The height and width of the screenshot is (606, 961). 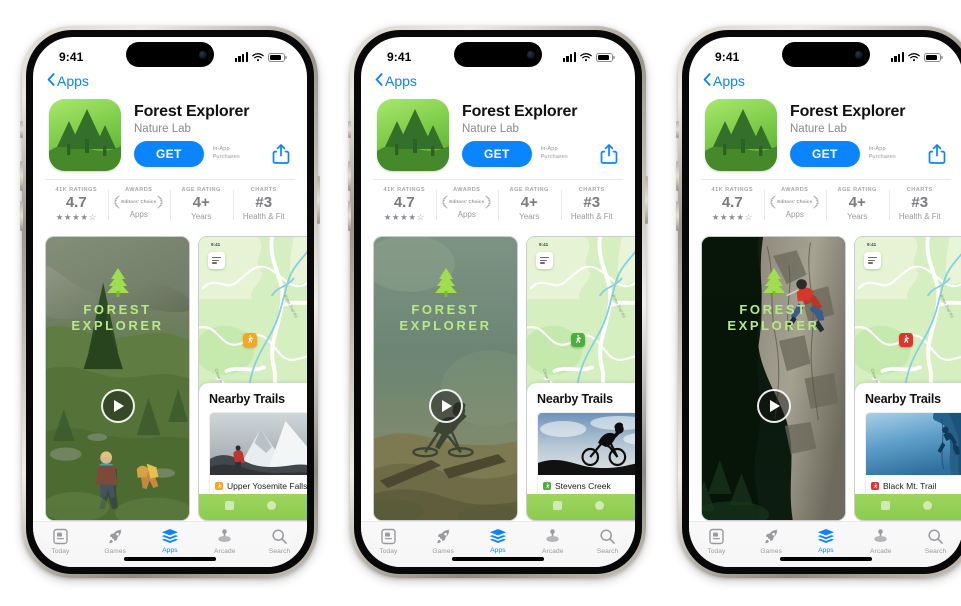 What do you see at coordinates (443, 536) in the screenshot?
I see `rocket-icon` at bounding box center [443, 536].